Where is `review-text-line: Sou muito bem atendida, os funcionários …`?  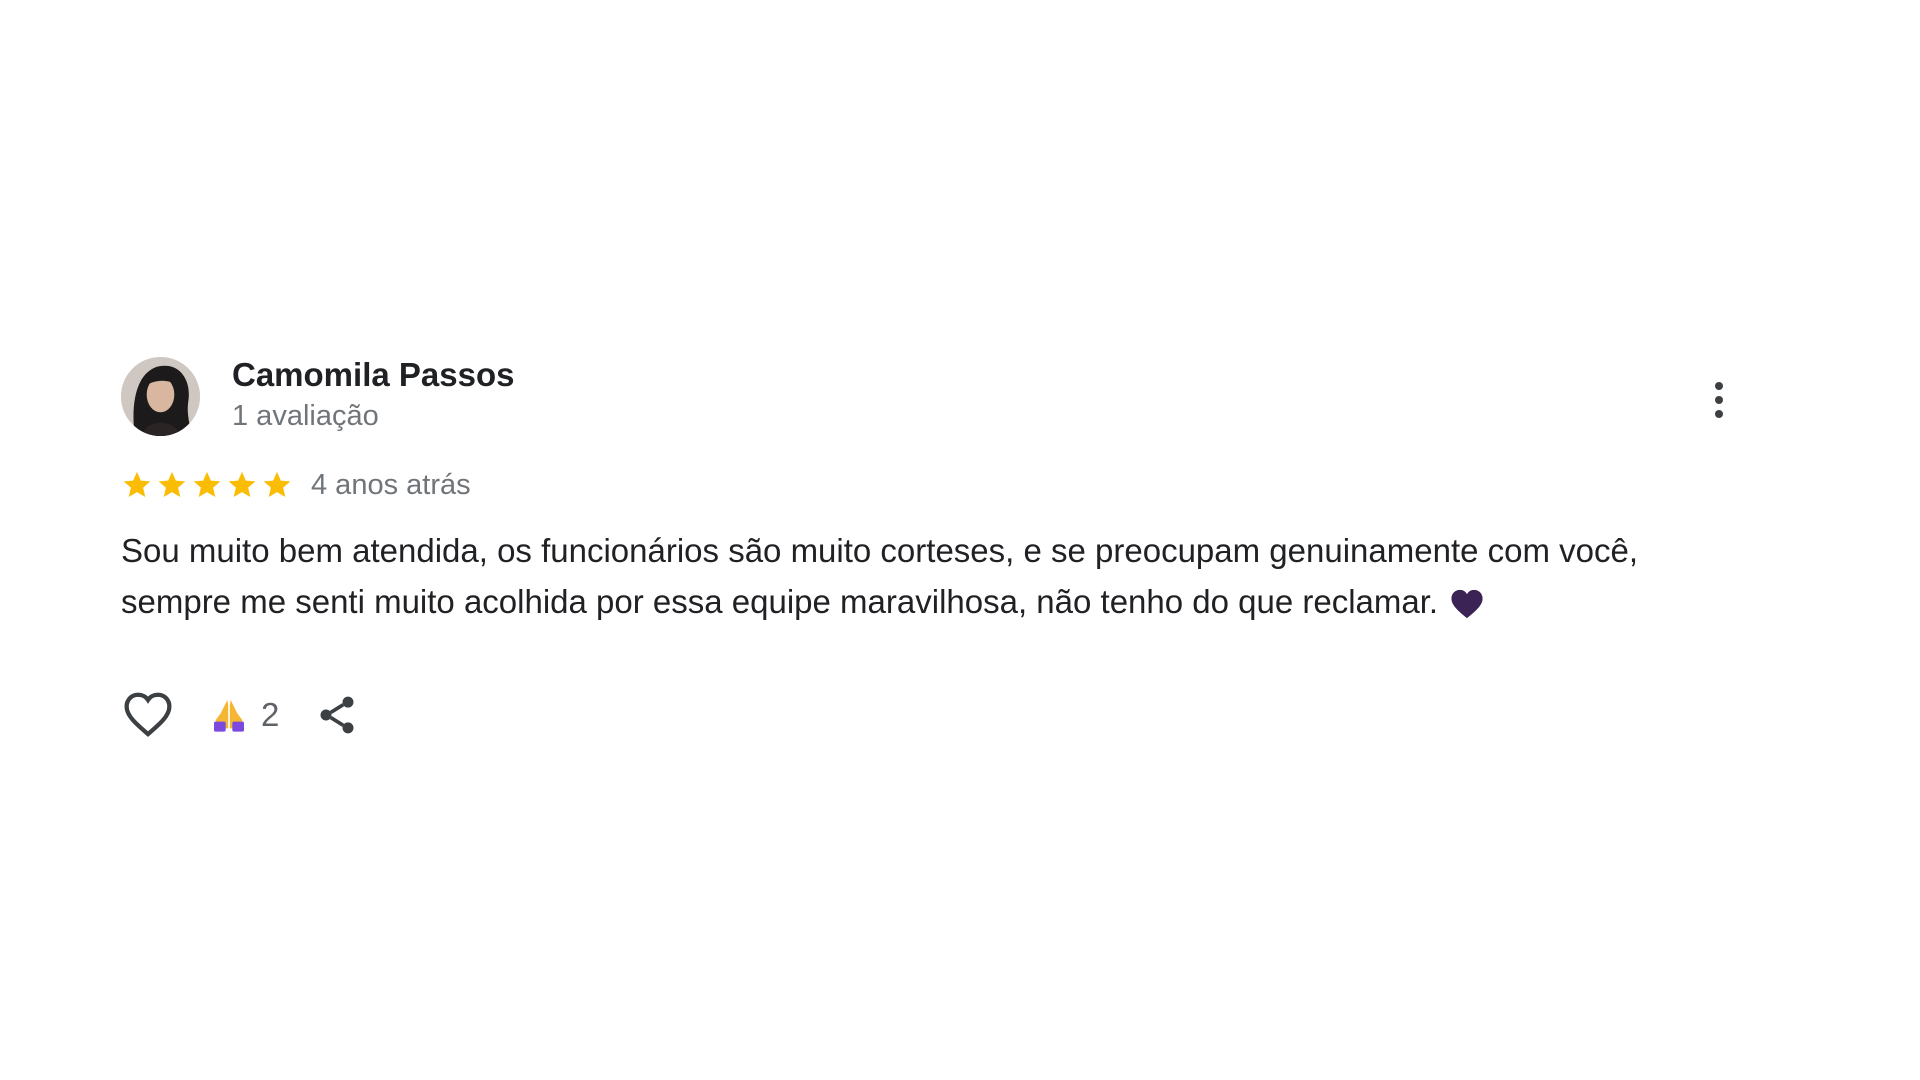
review-text-line: Sou muito bem atendida, os funcionários … is located at coordinates (880, 550).